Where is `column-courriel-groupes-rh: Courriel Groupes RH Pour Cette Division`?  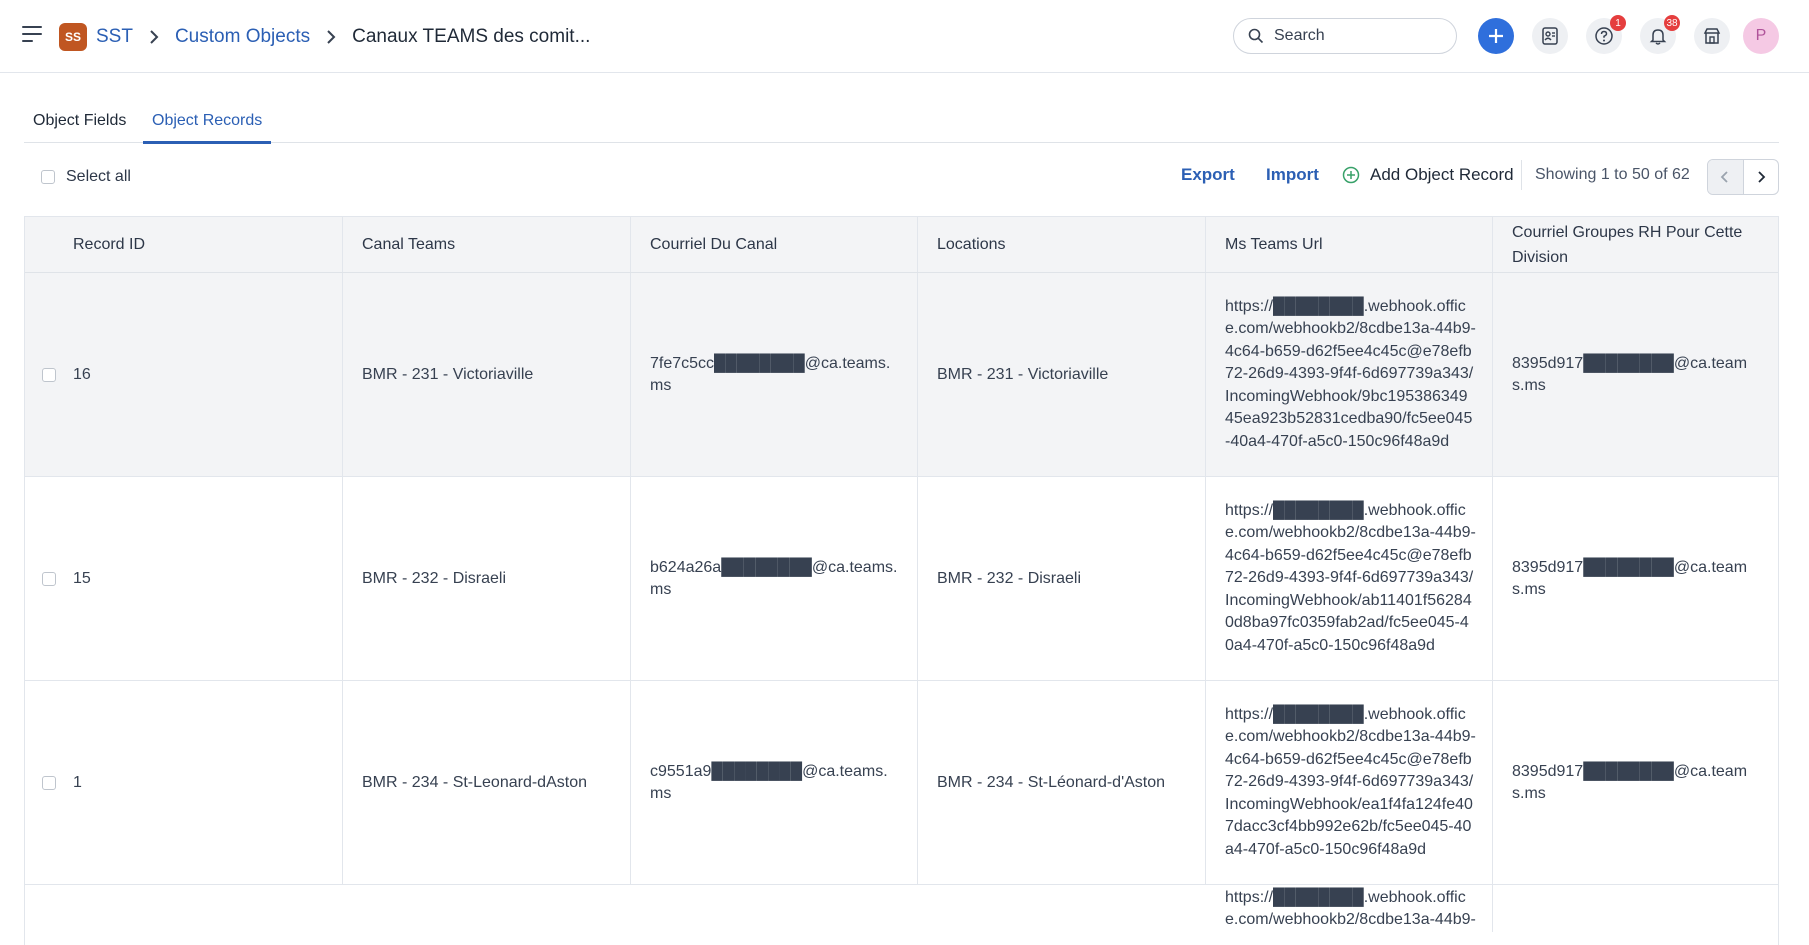 column-courriel-groupes-rh: Courriel Groupes RH Pour Cette Division is located at coordinates (1635, 244).